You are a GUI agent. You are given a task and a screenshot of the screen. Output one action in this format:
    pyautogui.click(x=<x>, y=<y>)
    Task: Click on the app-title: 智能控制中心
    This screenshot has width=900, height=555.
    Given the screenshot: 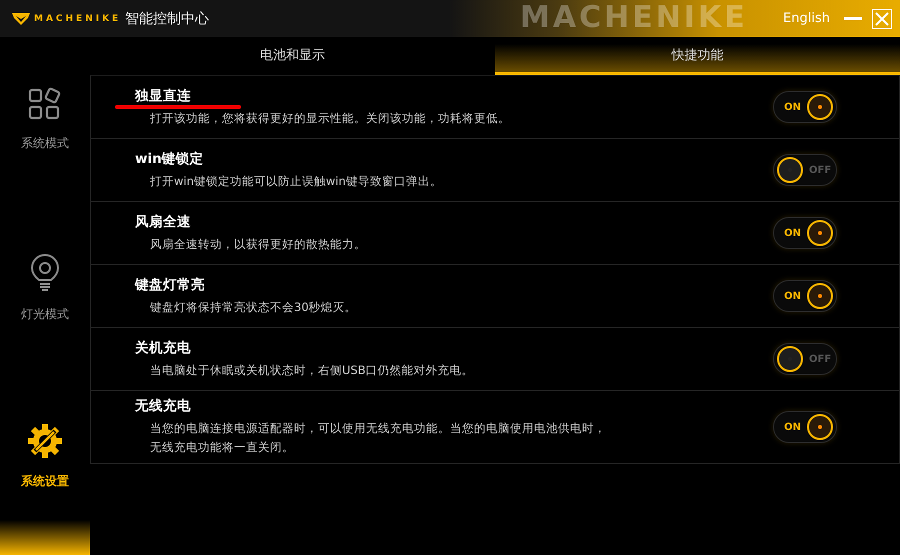 What is the action you would take?
    pyautogui.click(x=167, y=19)
    